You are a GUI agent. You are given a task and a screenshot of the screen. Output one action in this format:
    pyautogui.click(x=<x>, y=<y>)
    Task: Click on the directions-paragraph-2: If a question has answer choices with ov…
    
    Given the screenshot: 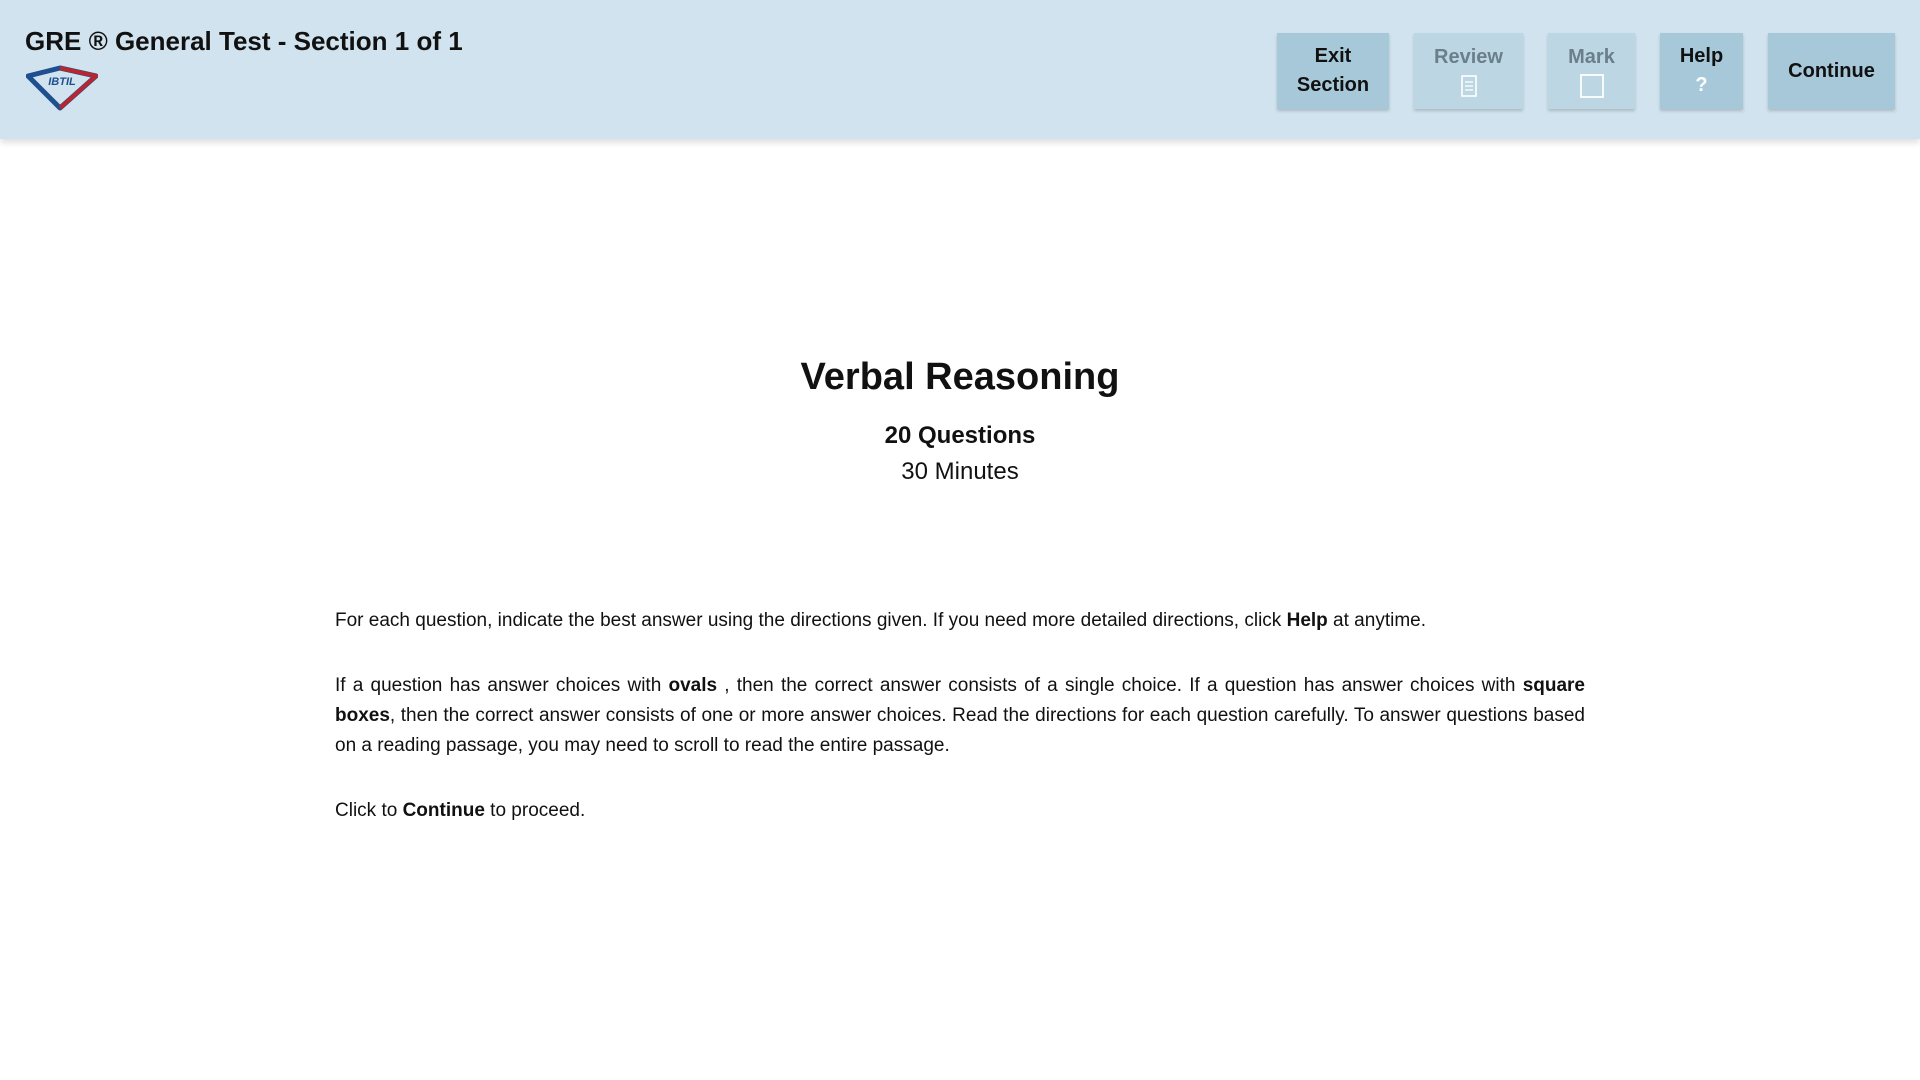 What is the action you would take?
    pyautogui.click(x=960, y=715)
    